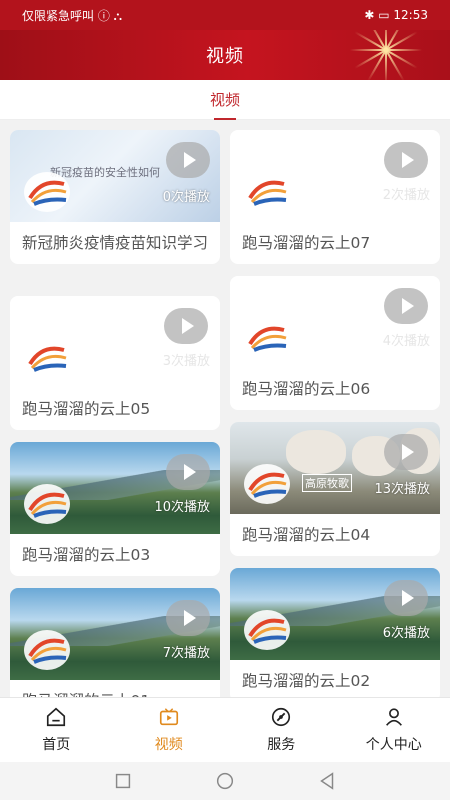 This screenshot has width=450, height=800. I want to click on video-card: 7次播放 跑马溜溜的云上01, so click(115, 642).